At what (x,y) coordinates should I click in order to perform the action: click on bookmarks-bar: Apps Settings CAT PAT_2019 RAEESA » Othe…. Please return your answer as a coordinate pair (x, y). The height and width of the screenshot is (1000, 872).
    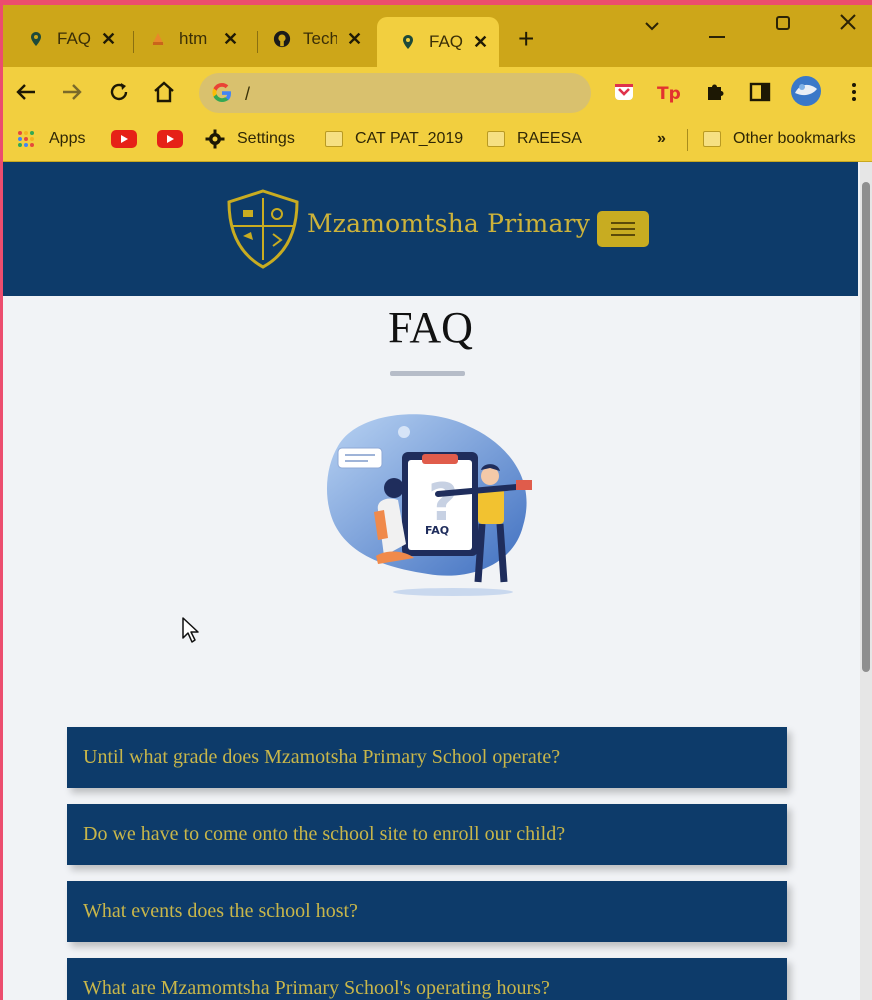
    Looking at the image, I should click on (437, 140).